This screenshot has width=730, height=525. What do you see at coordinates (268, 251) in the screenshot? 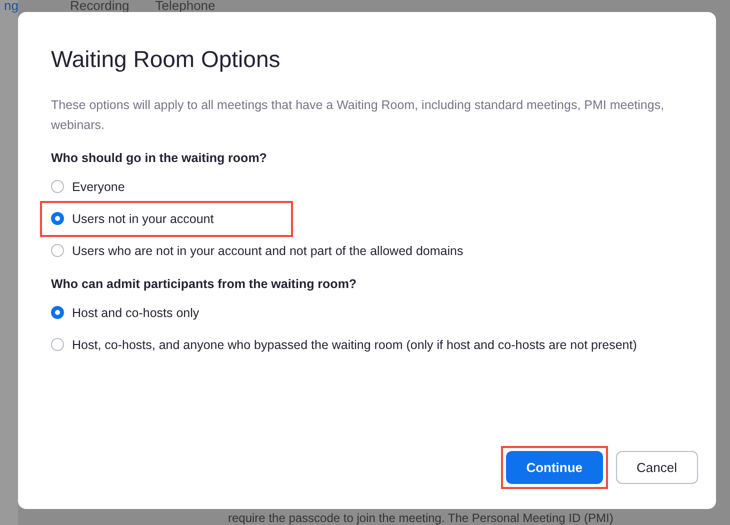
I see `option-label: Users who are not in your account and not part of the allowed domains` at bounding box center [268, 251].